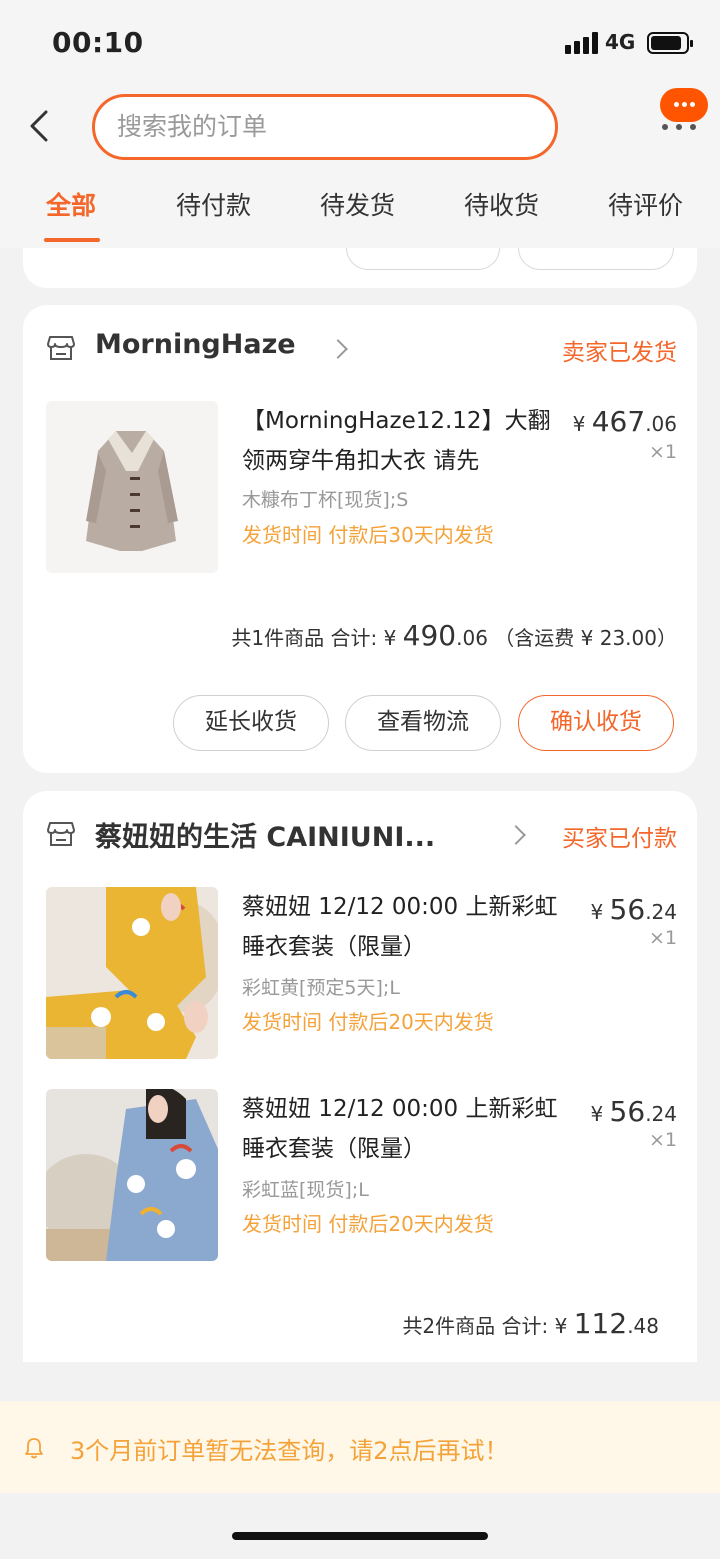 Image resolution: width=720 pixels, height=1559 pixels. Describe the element at coordinates (305, 1190) in the screenshot. I see `product-sku: 彩虹蓝[现货];L` at that location.